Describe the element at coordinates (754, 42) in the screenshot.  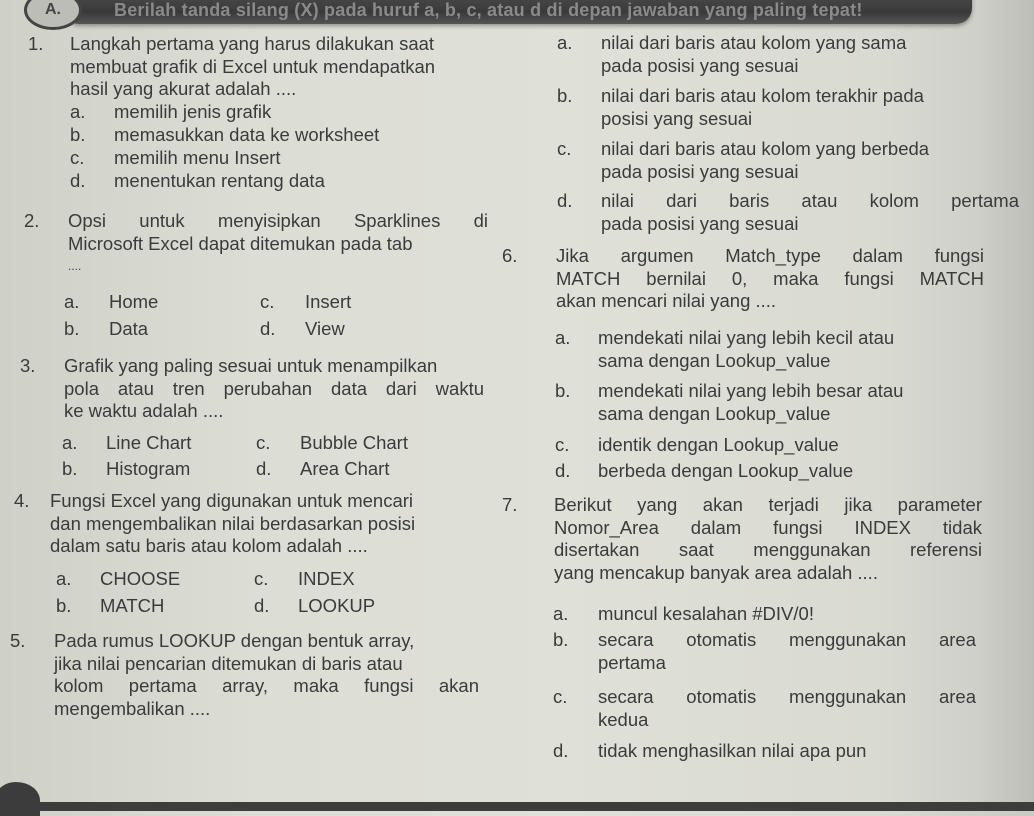
I see `option-text: nilai dari baris atau kolom yang sama` at that location.